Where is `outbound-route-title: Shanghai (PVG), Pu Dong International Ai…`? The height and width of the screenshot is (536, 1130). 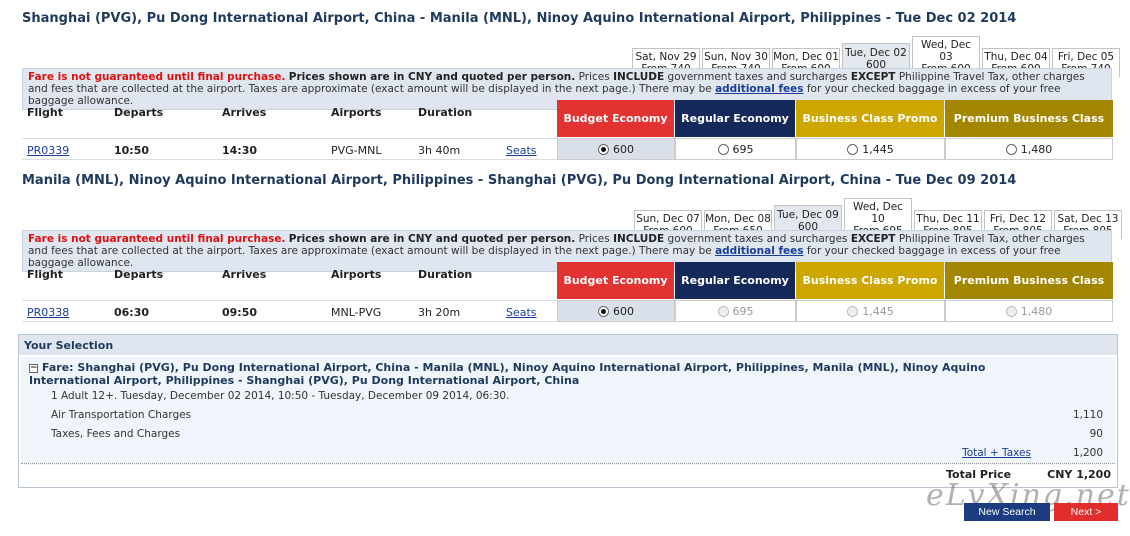
outbound-route-title: Shanghai (PVG), Pu Dong International Ai… is located at coordinates (519, 18).